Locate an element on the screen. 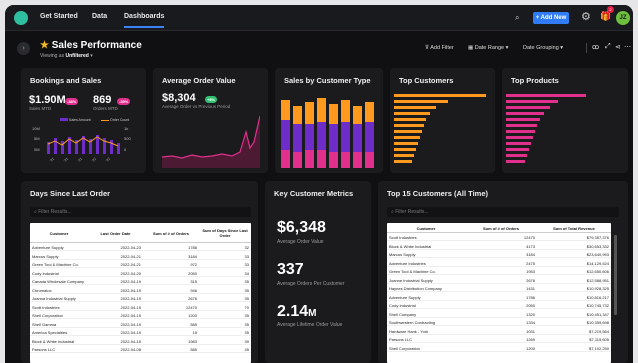 This screenshot has height=363, width=638. table-row: Parsons LLC 1269 $7,115,605 is located at coordinates (499, 339).